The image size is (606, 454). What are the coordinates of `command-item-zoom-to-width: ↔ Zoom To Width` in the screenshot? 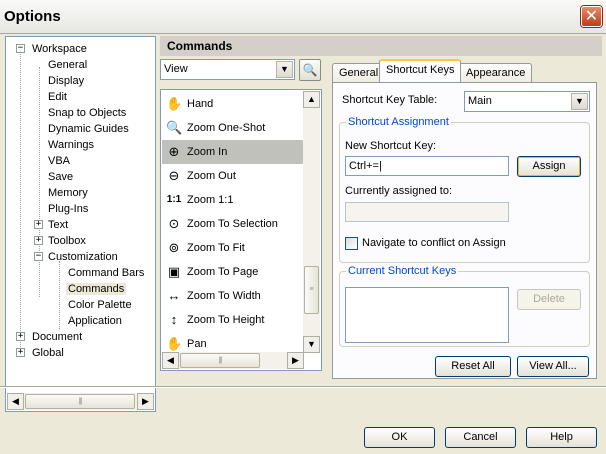 It's located at (233, 296).